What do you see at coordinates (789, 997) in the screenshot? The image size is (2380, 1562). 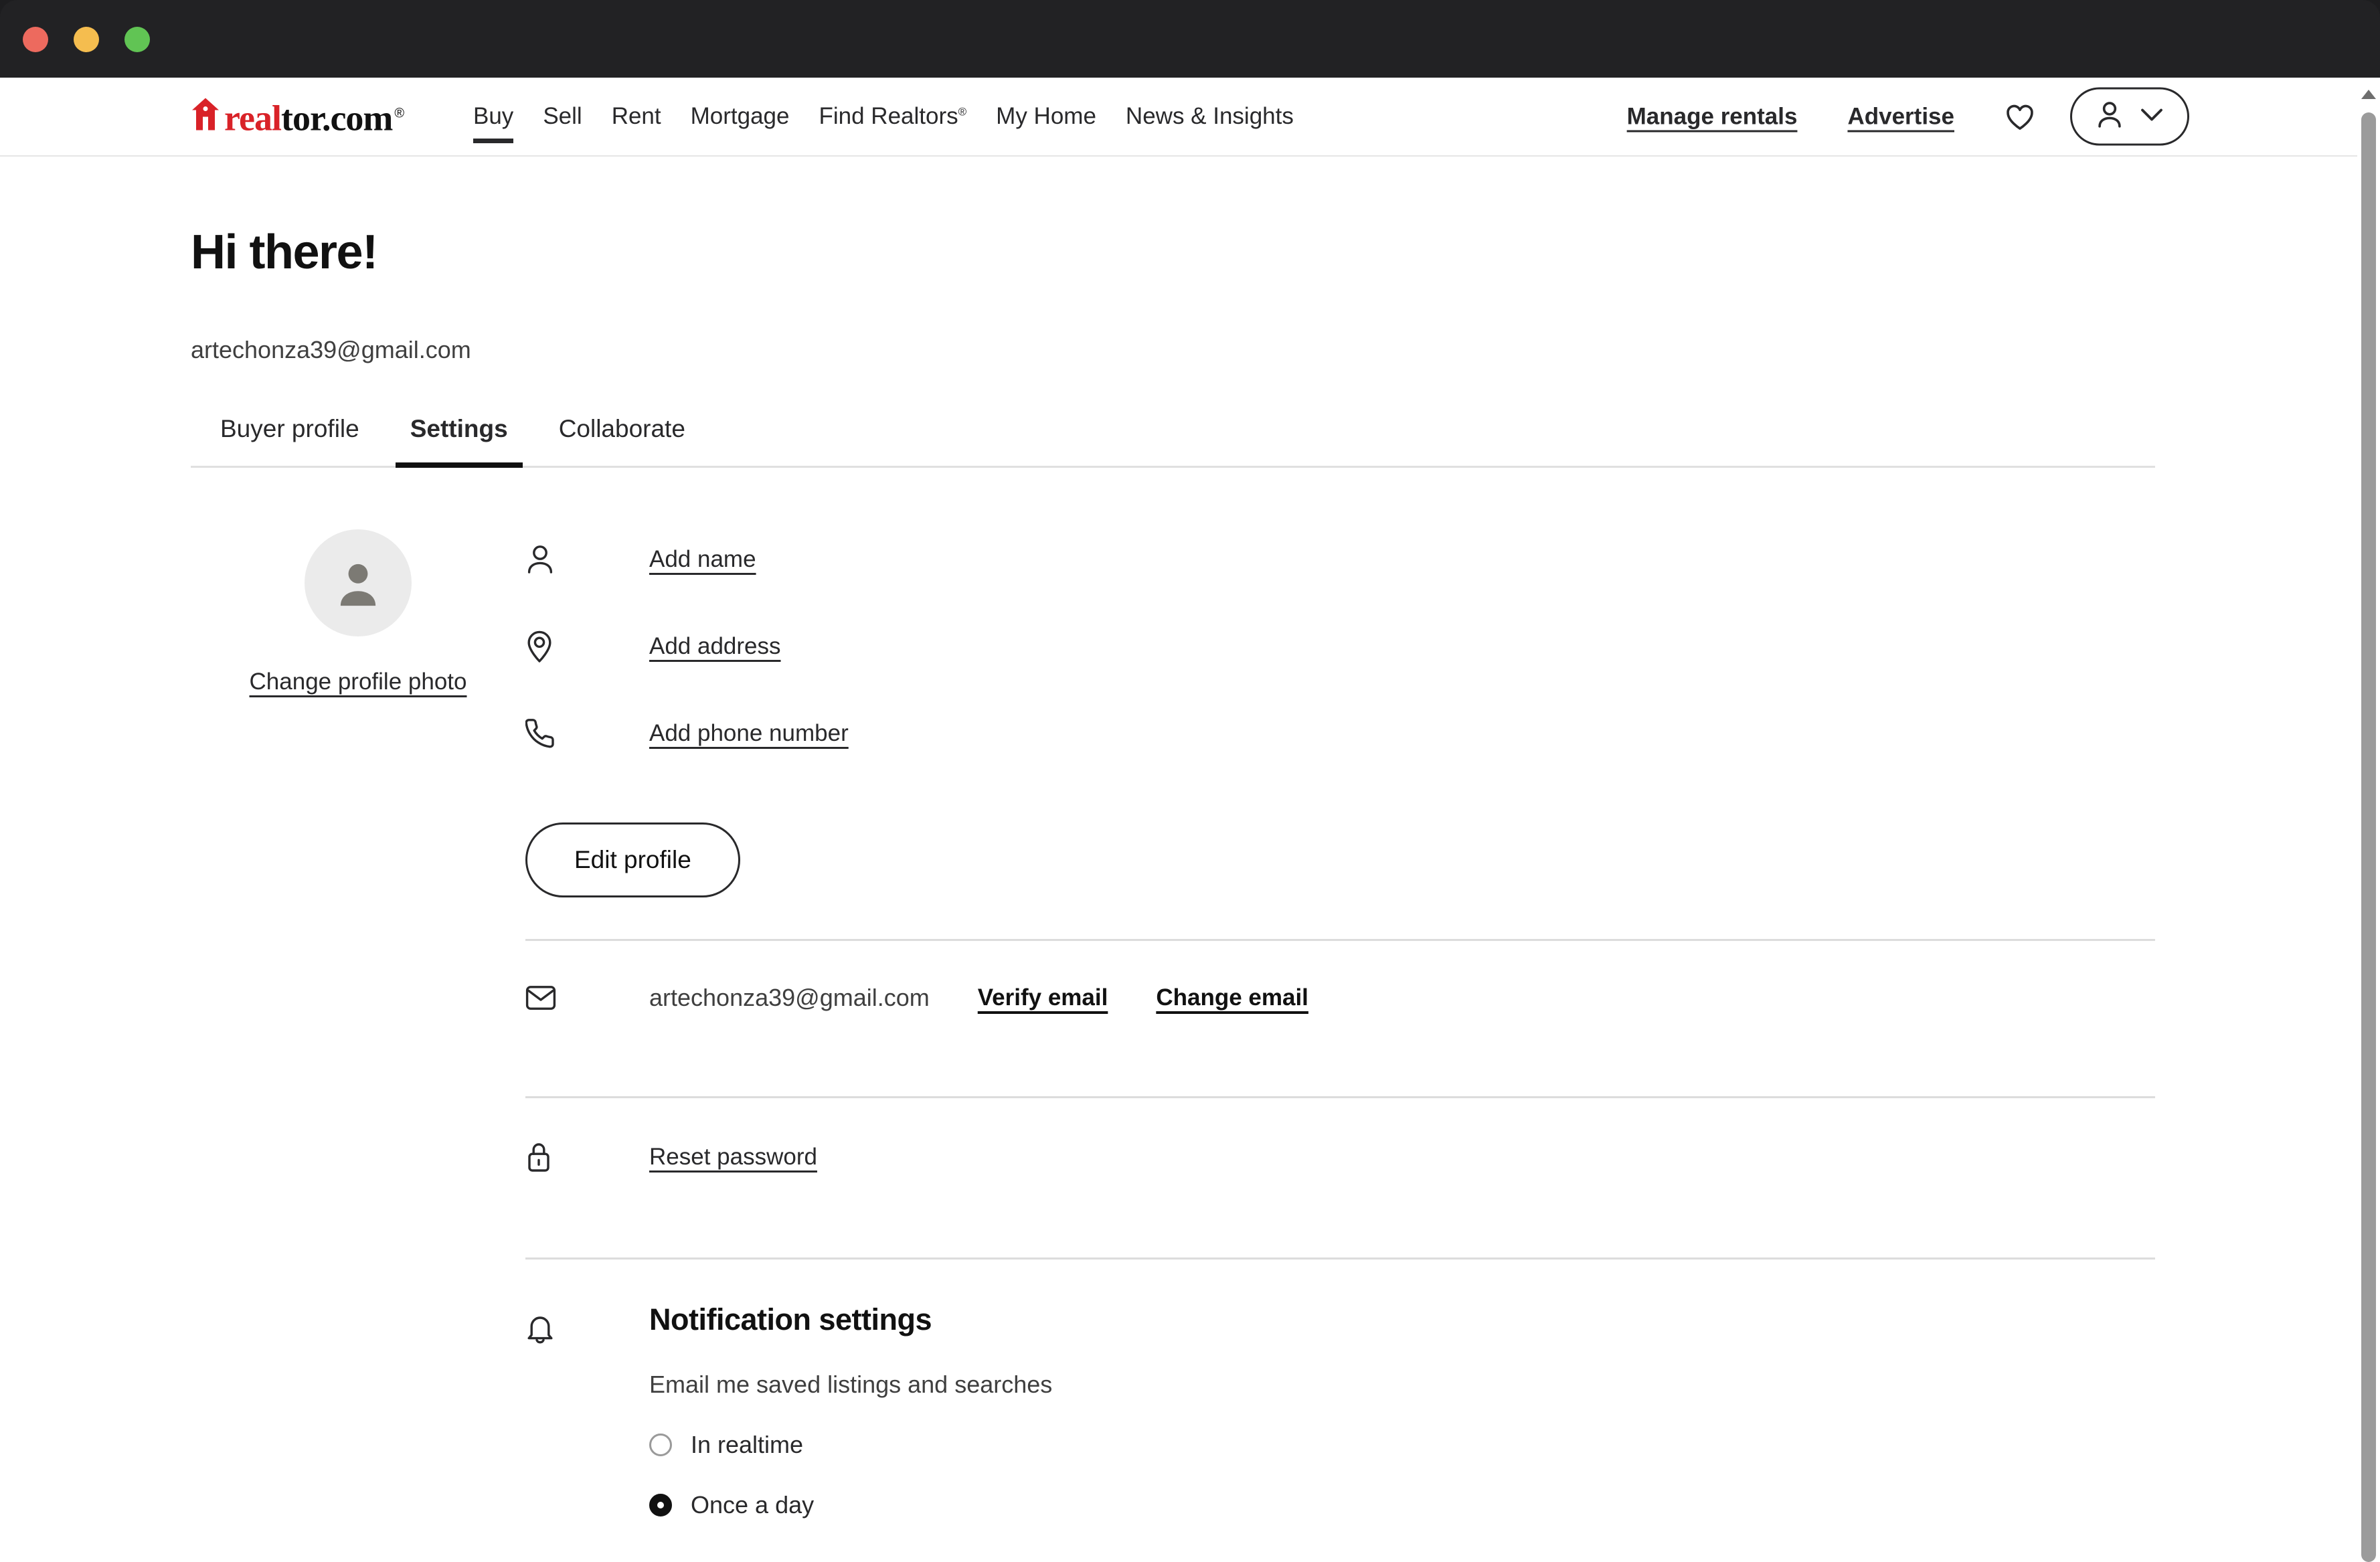 I see `email-address-value: artechonza39@gmail.com` at bounding box center [789, 997].